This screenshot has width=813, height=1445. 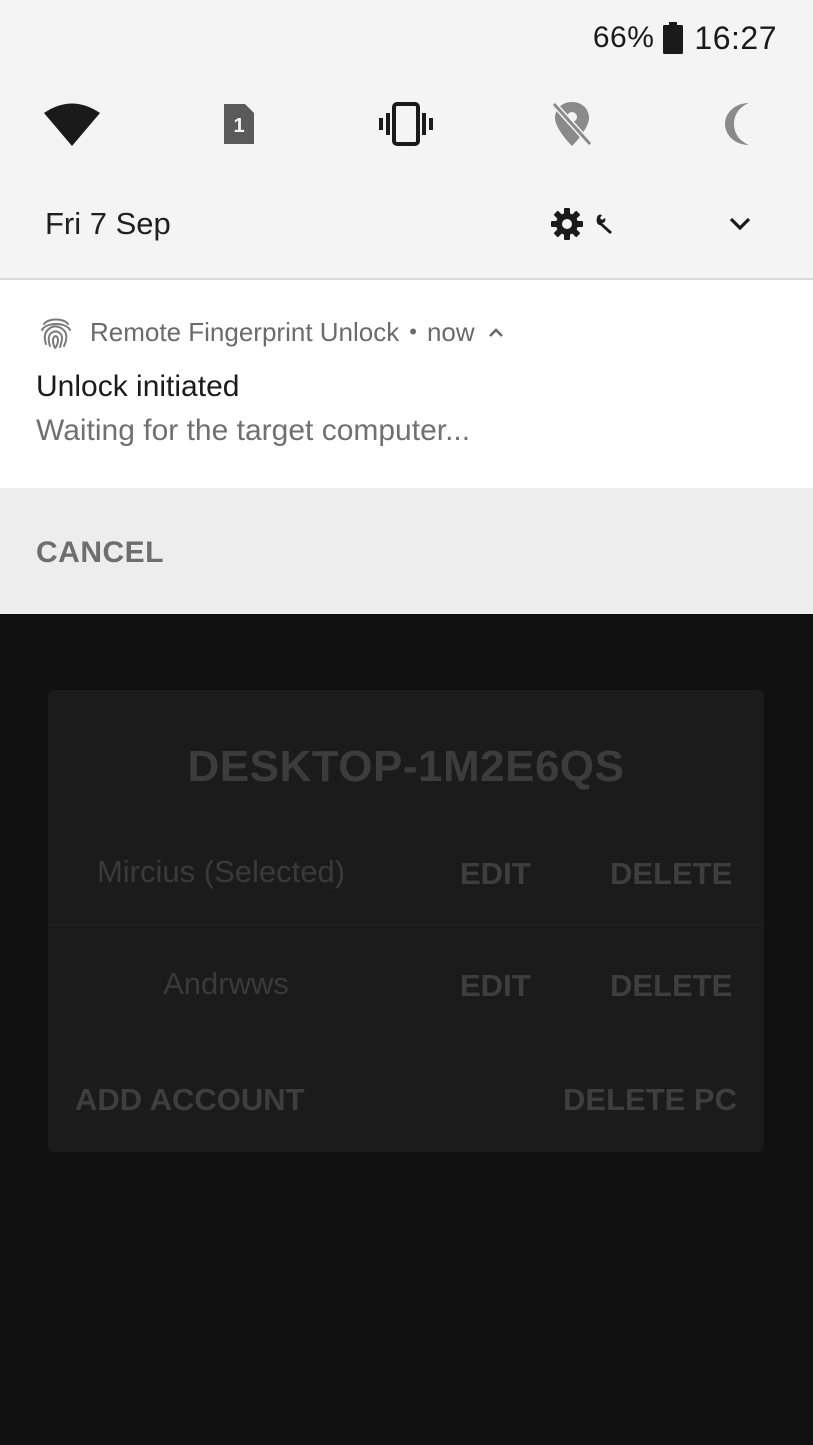 I want to click on status-bar: 66% 16:27, so click(x=685, y=38).